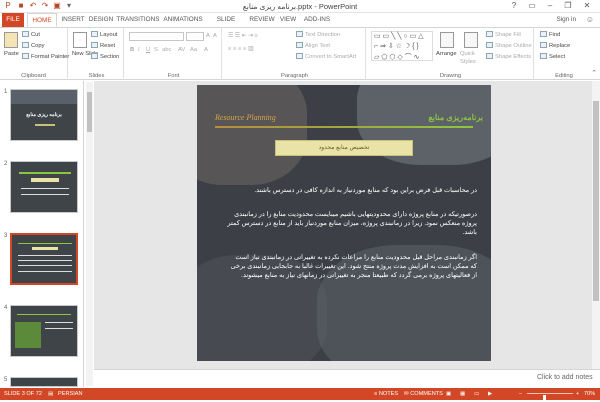 Image resolution: width=600 pixels, height=402 pixels. I want to click on new-slide-icon, so click(80, 40).